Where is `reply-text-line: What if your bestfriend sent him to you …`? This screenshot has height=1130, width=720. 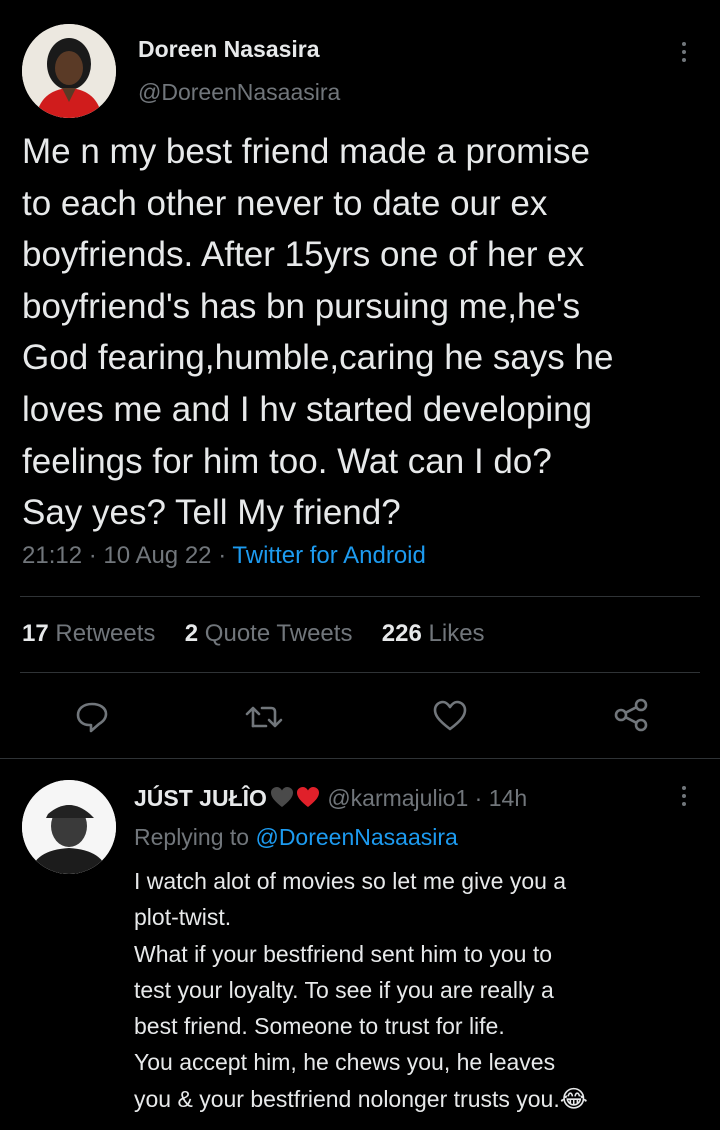 reply-text-line: What if your bestfriend sent him to you … is located at coordinates (343, 953).